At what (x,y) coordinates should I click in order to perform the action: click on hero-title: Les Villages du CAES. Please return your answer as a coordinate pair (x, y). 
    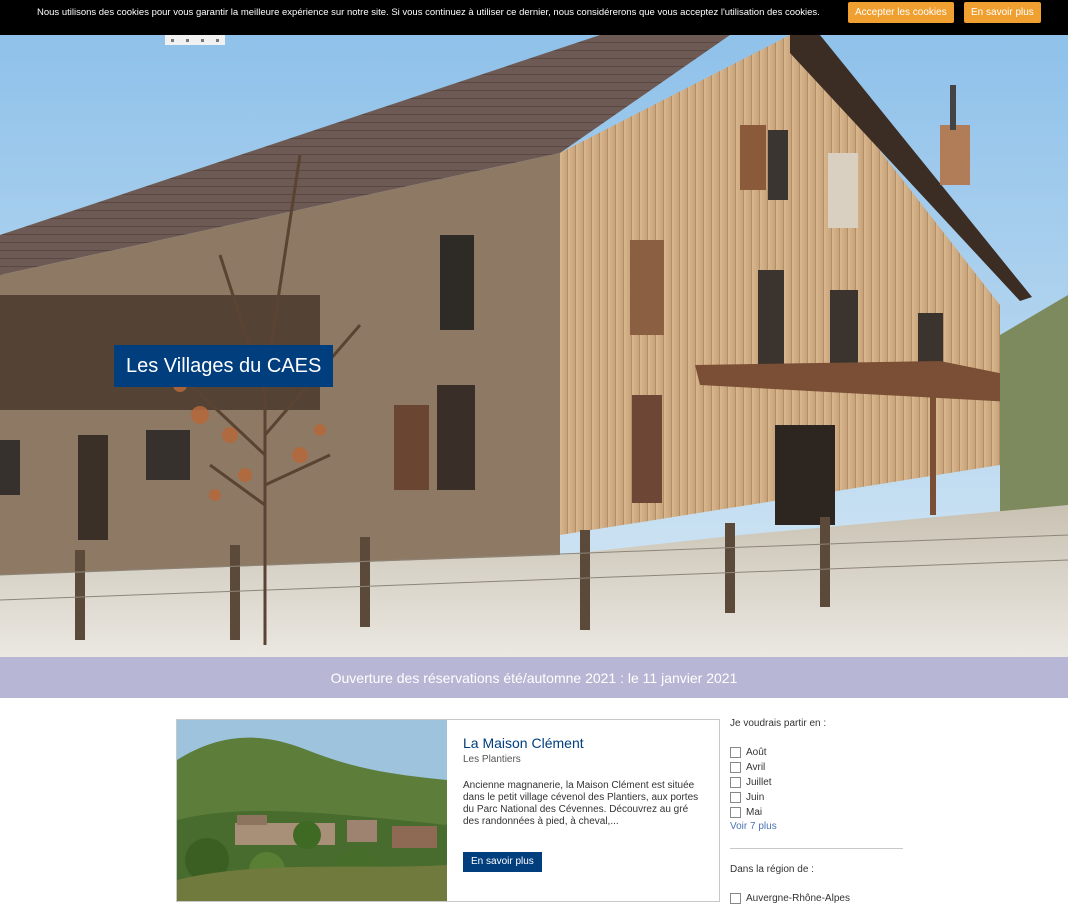
    Looking at the image, I should click on (224, 366).